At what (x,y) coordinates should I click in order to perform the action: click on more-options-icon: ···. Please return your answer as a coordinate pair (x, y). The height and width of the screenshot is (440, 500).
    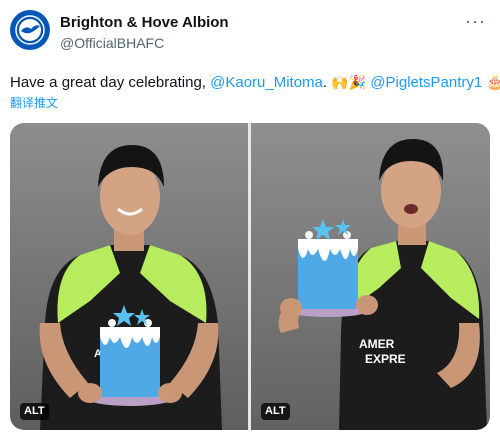
    Looking at the image, I should click on (475, 21).